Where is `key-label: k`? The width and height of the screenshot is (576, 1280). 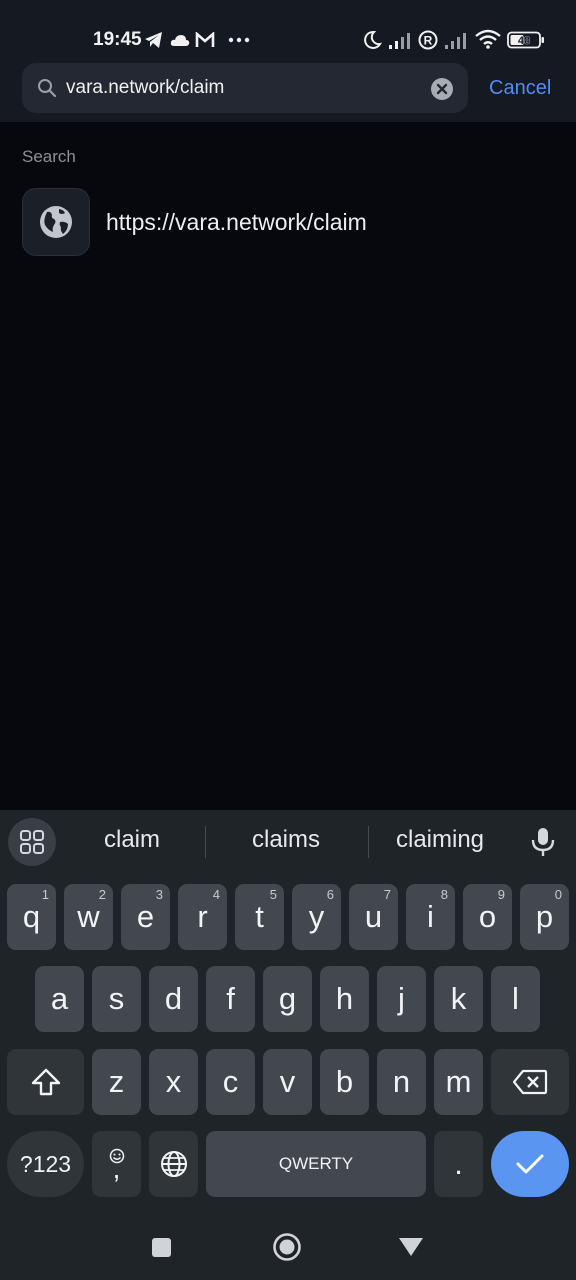
key-label: k is located at coordinates (458, 998).